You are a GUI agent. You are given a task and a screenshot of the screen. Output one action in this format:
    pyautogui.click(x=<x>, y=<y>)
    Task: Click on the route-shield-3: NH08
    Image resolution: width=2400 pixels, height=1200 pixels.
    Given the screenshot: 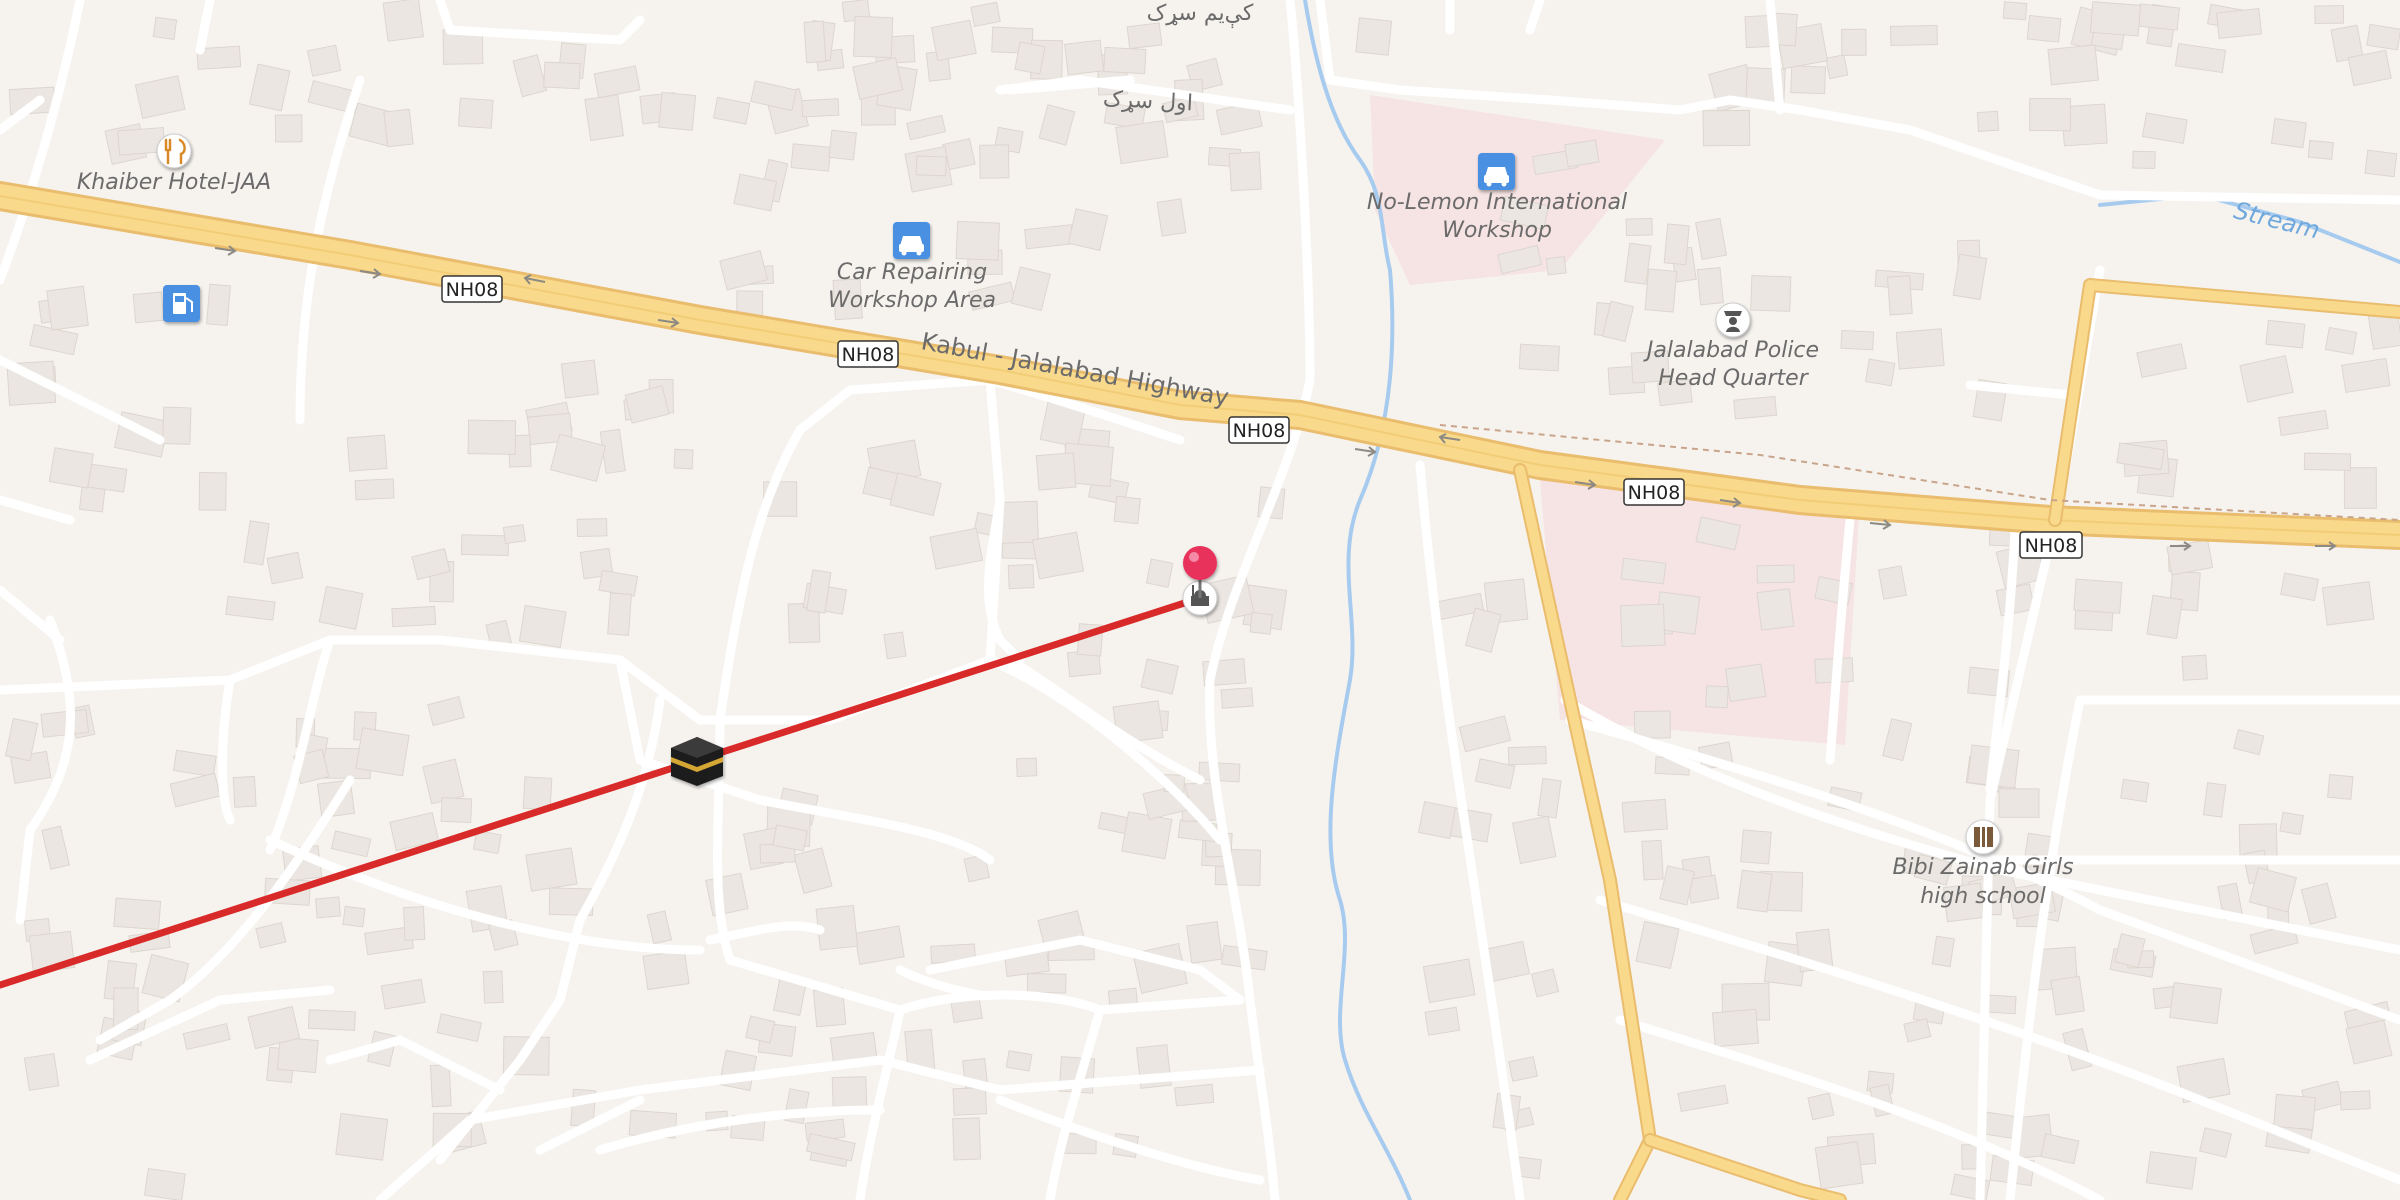 What is the action you would take?
    pyautogui.click(x=1259, y=430)
    